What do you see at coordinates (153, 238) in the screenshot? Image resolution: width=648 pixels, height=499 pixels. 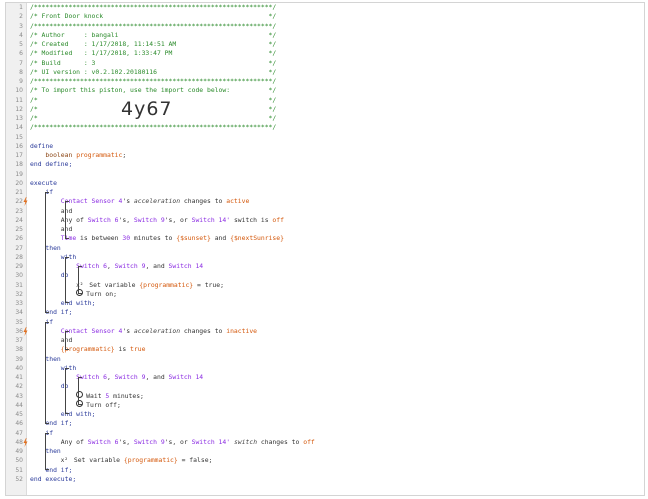 I see `code-token: minutes to` at bounding box center [153, 238].